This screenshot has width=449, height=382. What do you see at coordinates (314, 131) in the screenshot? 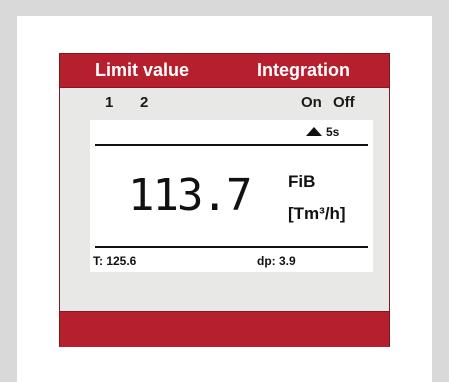
I see `triangle-up-icon` at bounding box center [314, 131].